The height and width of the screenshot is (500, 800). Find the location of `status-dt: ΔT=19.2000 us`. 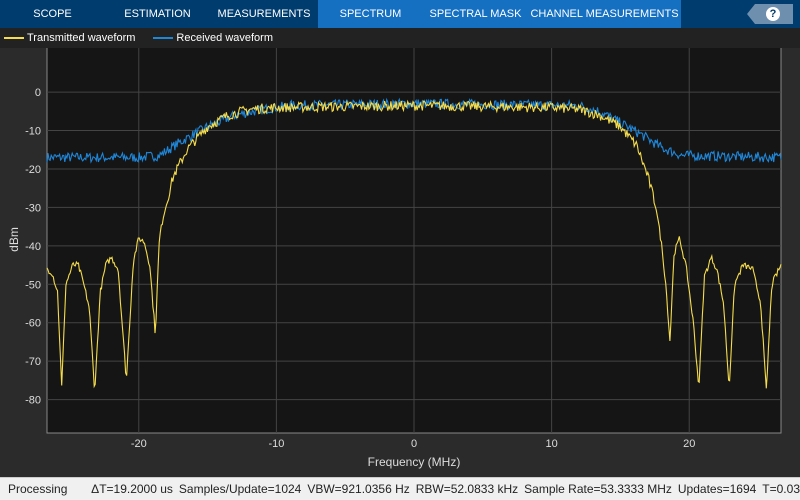

status-dt: ΔT=19.2000 us is located at coordinates (132, 489).